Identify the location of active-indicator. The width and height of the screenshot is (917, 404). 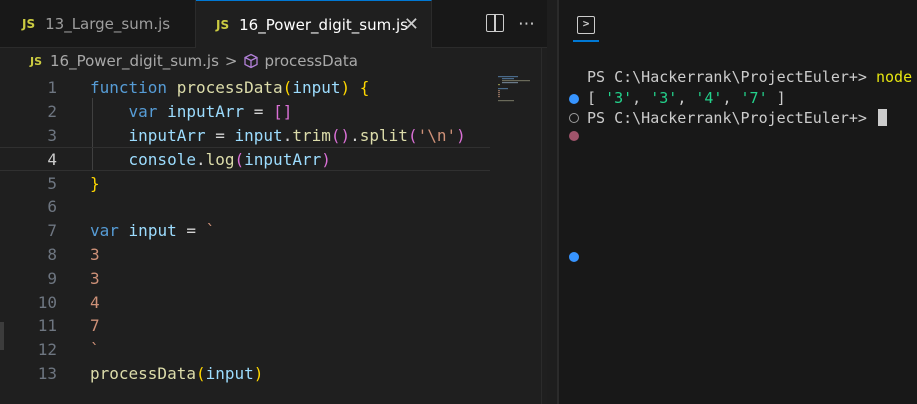
(586, 41).